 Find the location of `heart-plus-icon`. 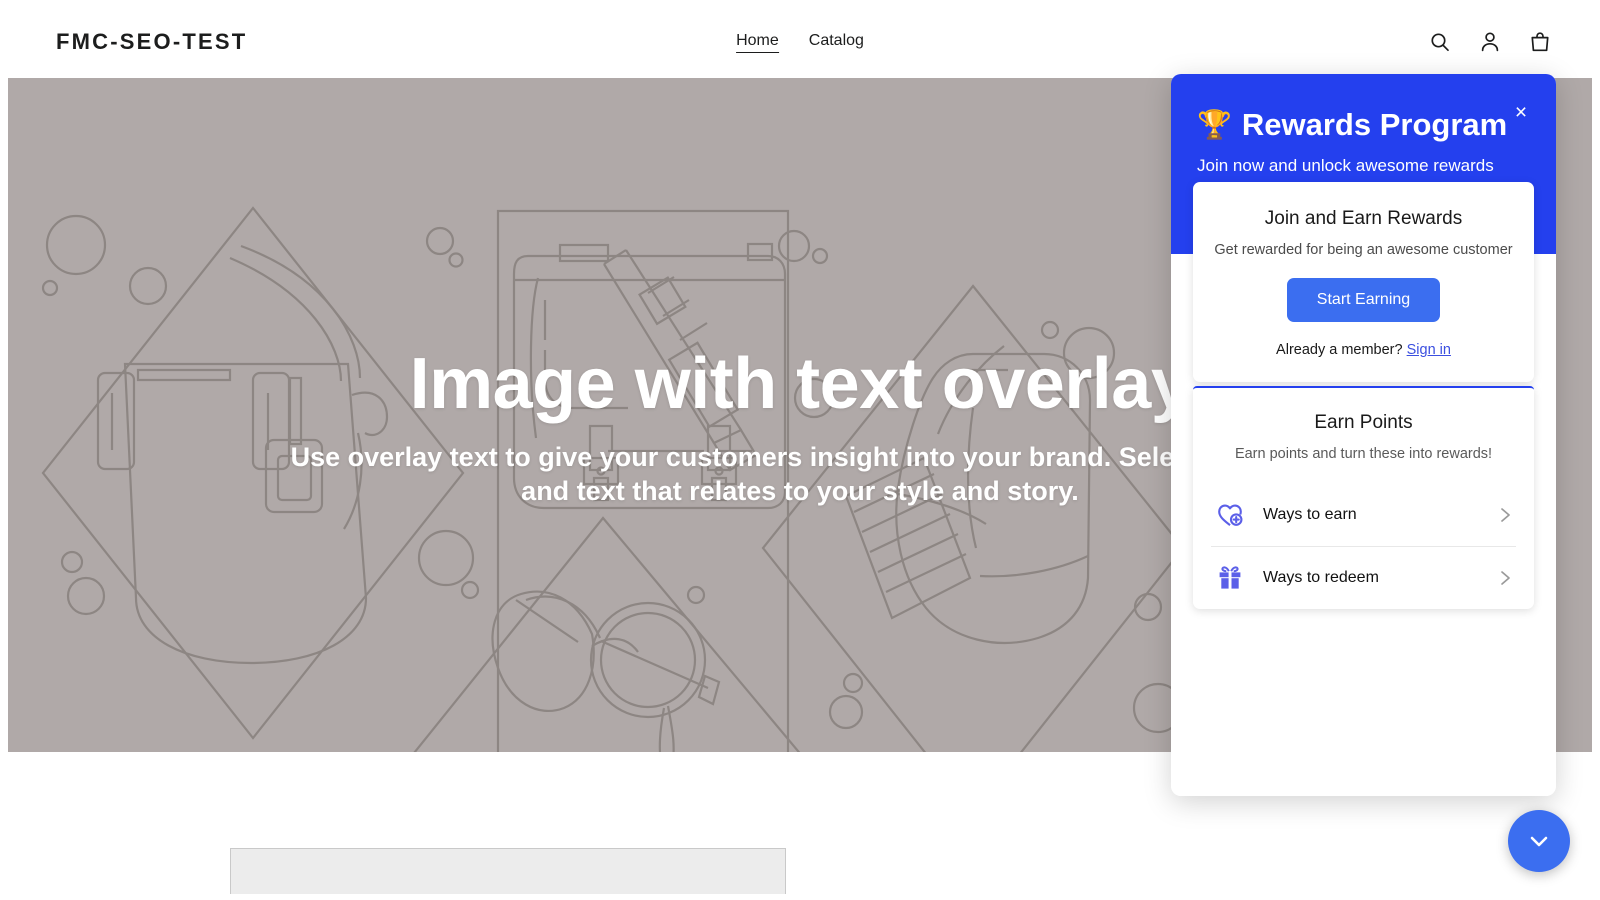

heart-plus-icon is located at coordinates (1230, 515).